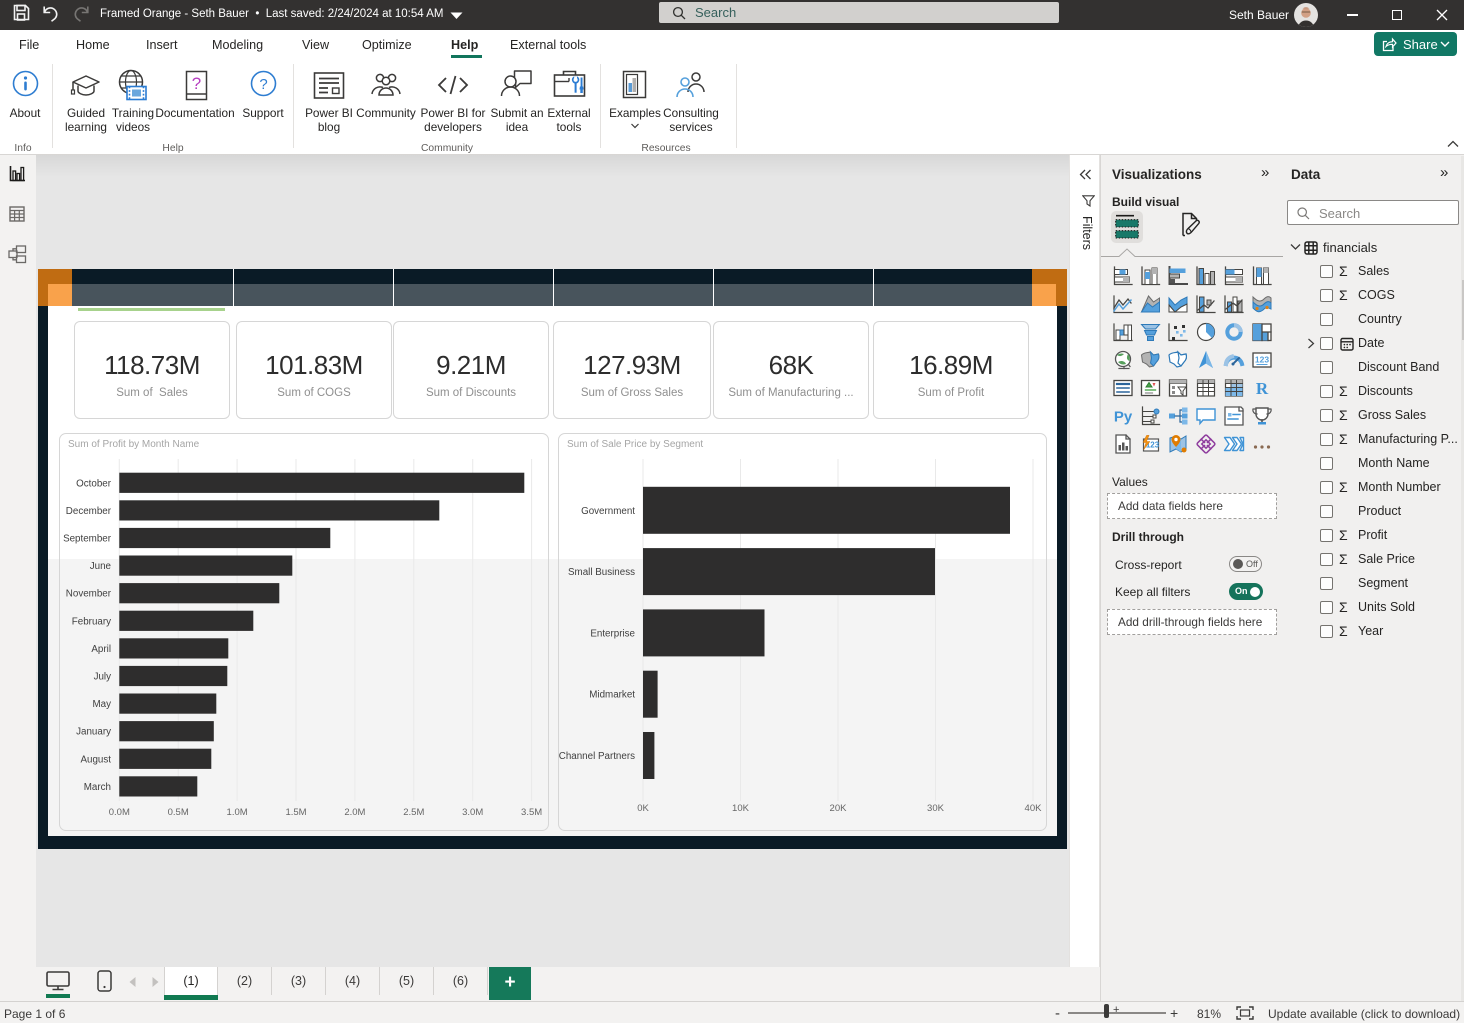  What do you see at coordinates (612, 695) in the screenshot?
I see `svg-text: Midmarket` at bounding box center [612, 695].